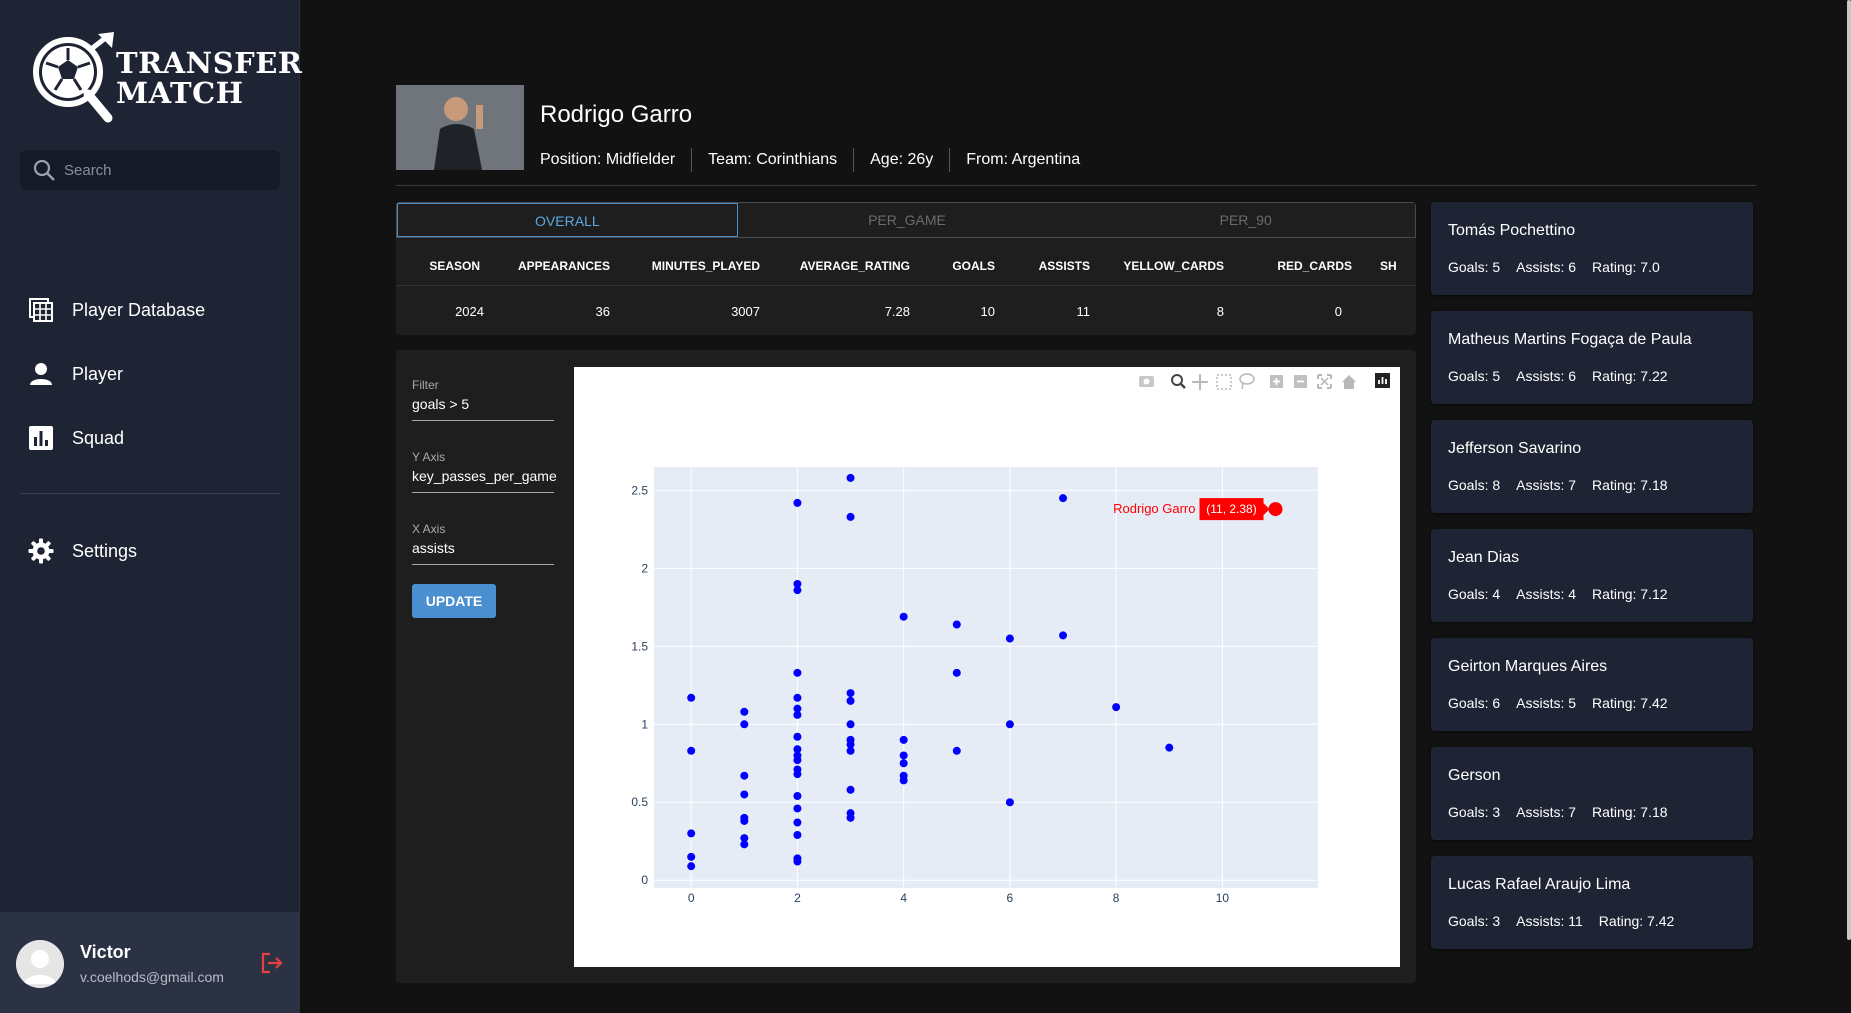 The image size is (1851, 1013). What do you see at coordinates (644, 880) in the screenshot?
I see `y-tick-label: 0` at bounding box center [644, 880].